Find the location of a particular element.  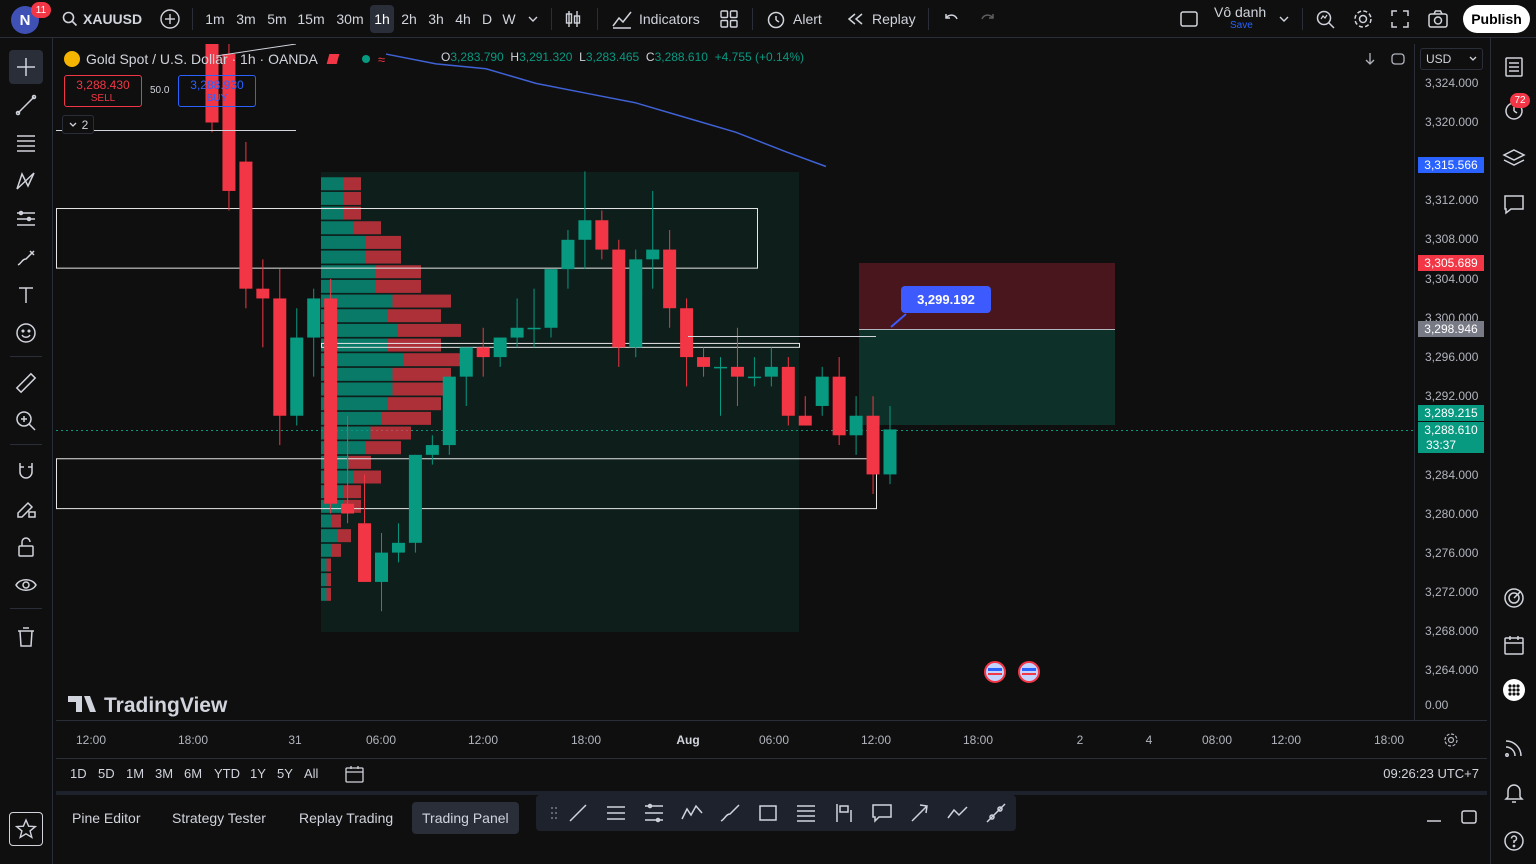

remove-drawings-tool is located at coordinates (26, 637).